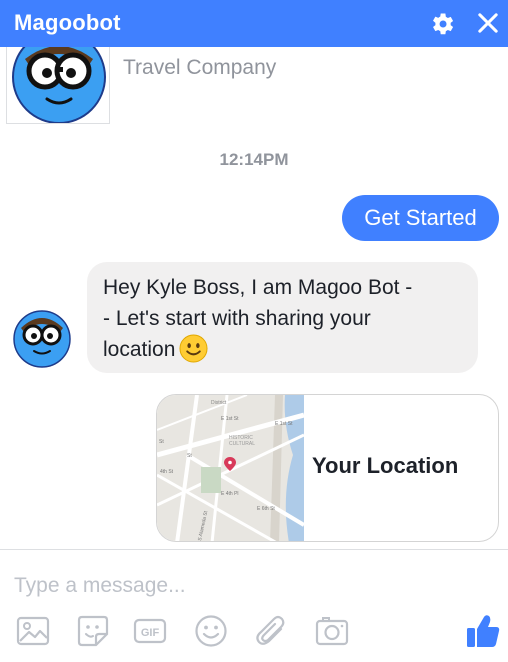 The height and width of the screenshot is (662, 508). What do you see at coordinates (442, 24) in the screenshot?
I see `gear-icon` at bounding box center [442, 24].